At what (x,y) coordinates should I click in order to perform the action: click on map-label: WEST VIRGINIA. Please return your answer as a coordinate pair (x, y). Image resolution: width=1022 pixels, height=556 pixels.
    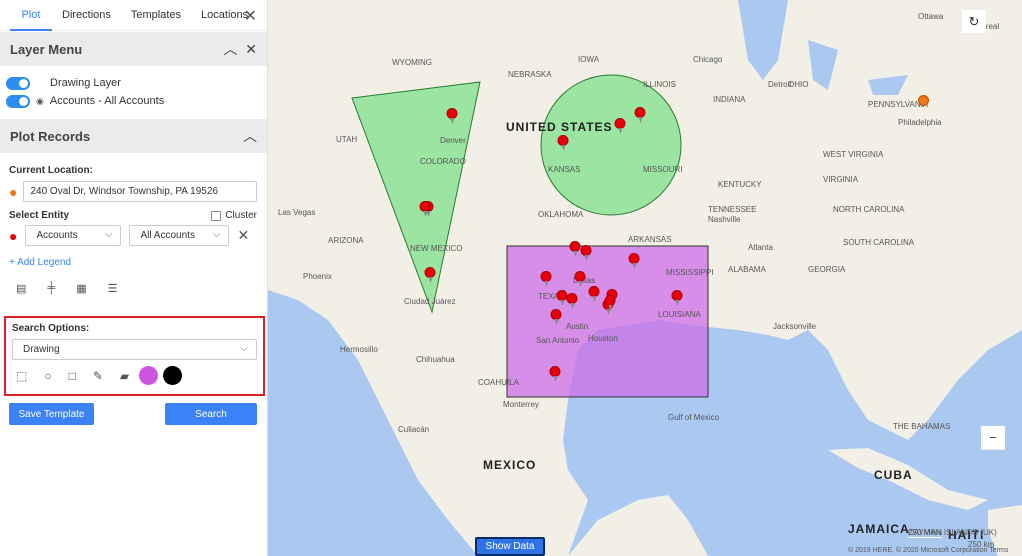
    Looking at the image, I should click on (853, 154).